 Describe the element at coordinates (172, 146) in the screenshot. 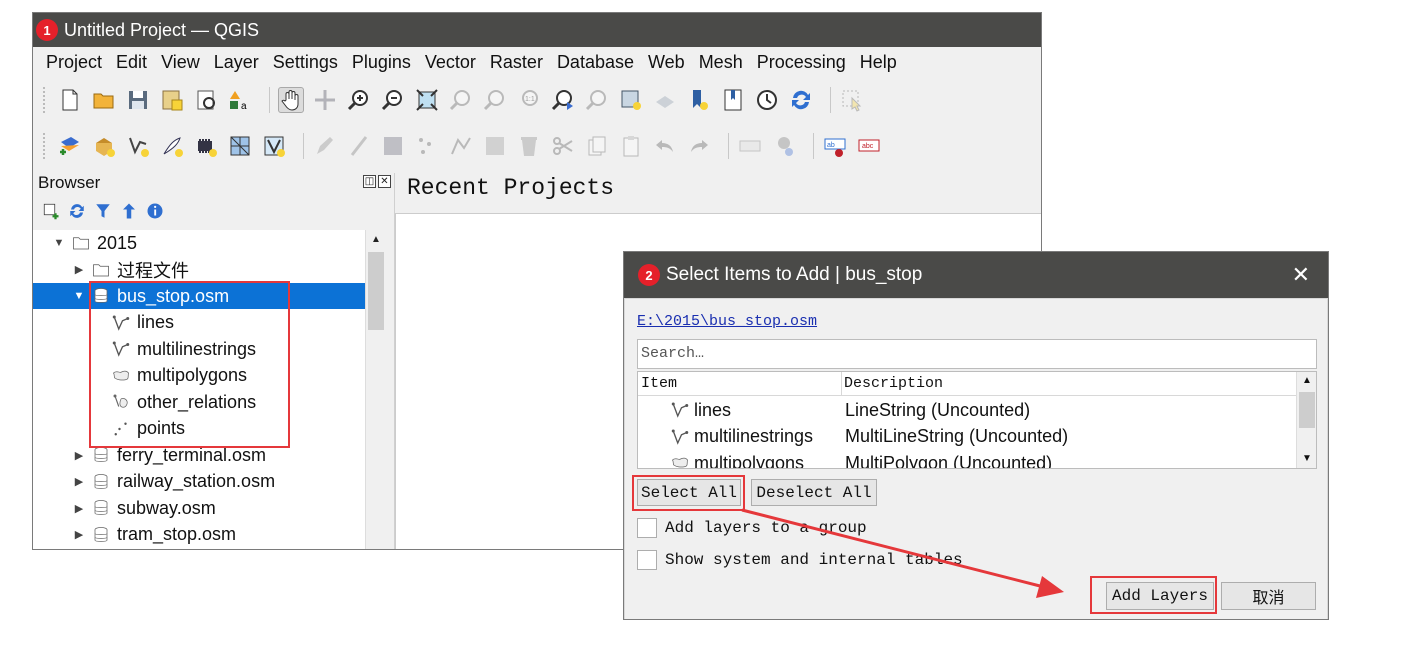

I see `digitize-pen-icon` at that location.